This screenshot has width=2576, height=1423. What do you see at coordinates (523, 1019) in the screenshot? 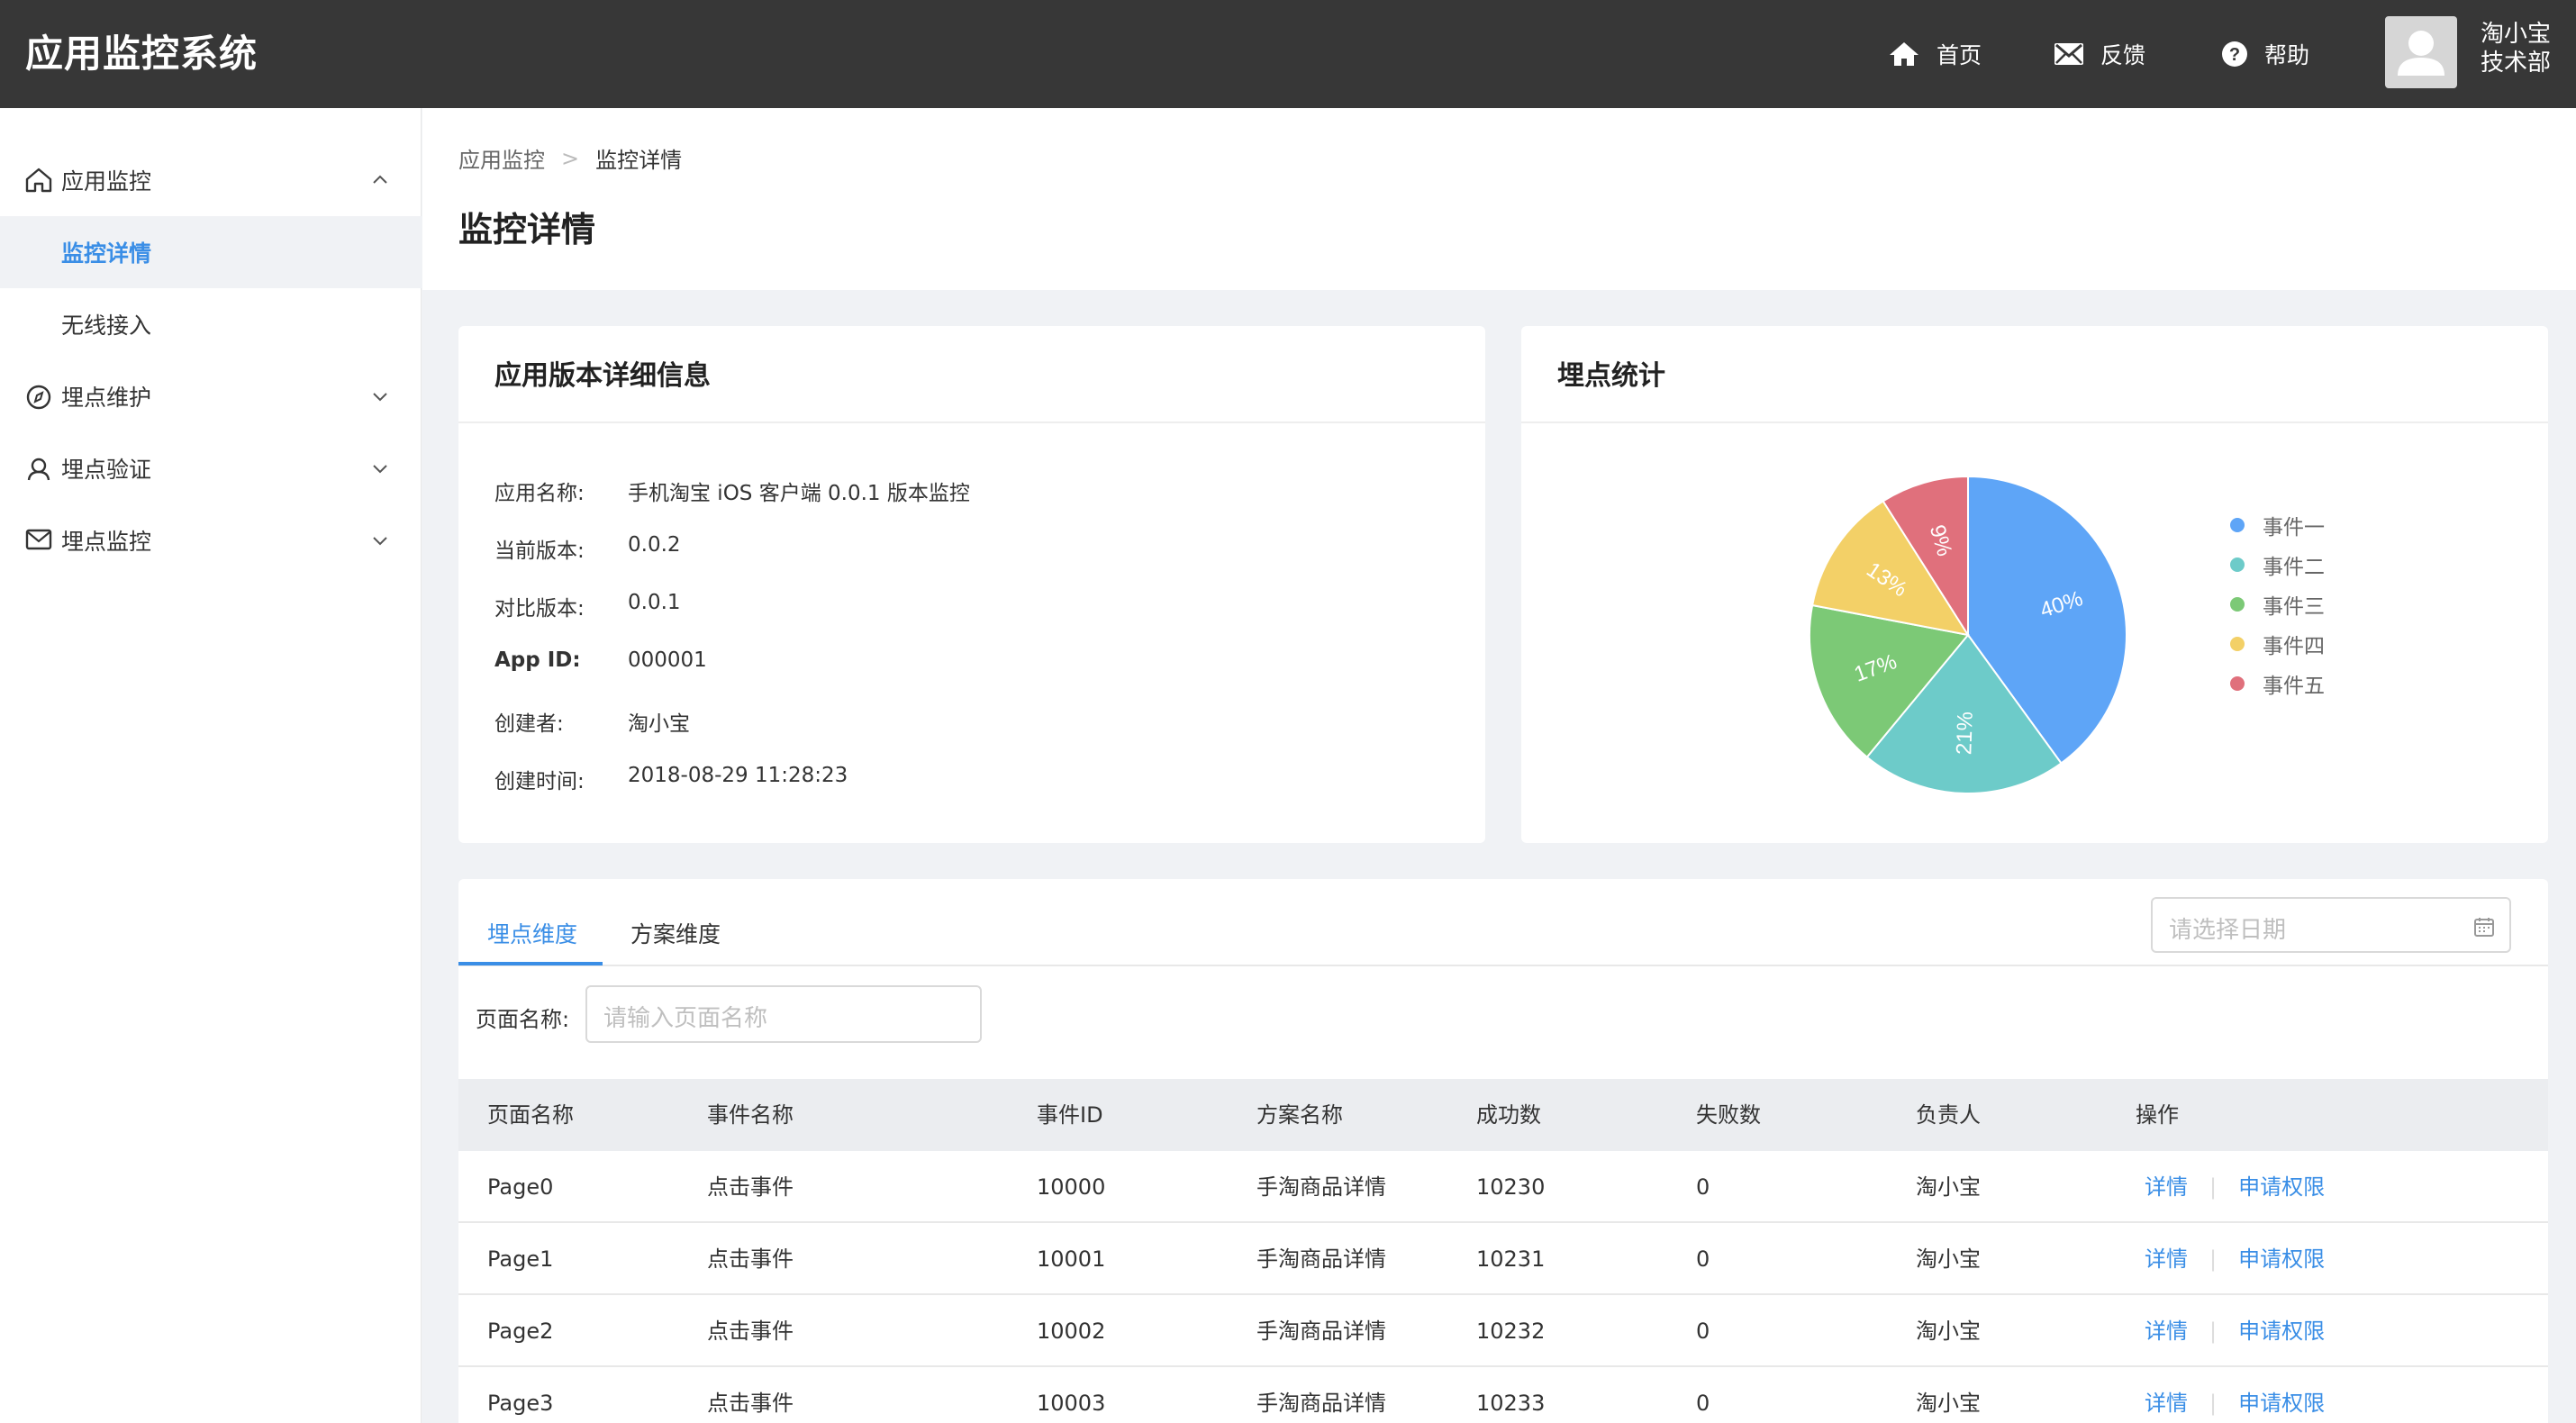
I see `filter-label: 页面名称:` at bounding box center [523, 1019].